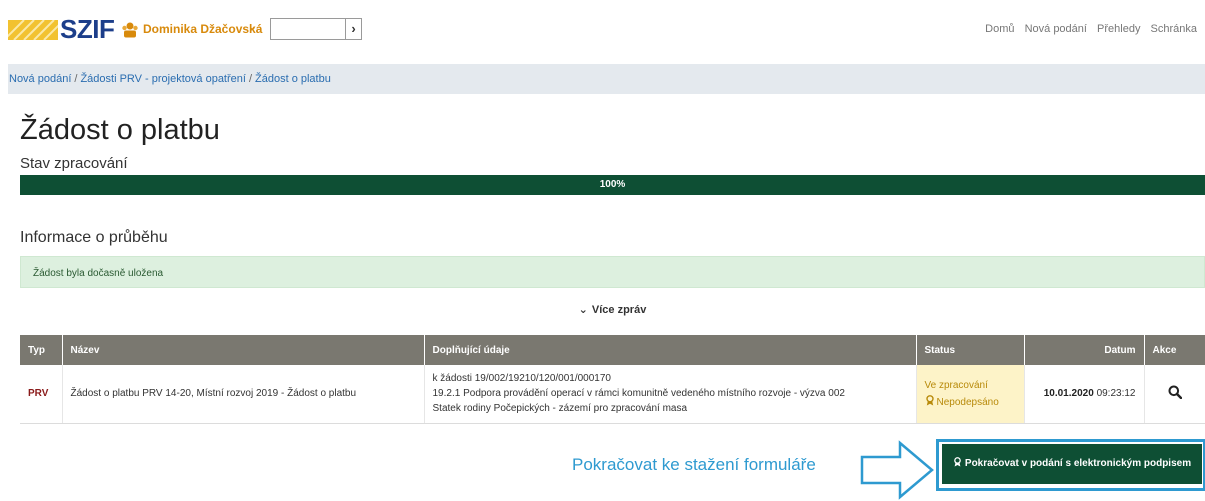 This screenshot has height=501, width=1205. What do you see at coordinates (1087, 29) in the screenshot?
I see `top-navigation: Domů Nová podání Přehledy Schránka` at bounding box center [1087, 29].